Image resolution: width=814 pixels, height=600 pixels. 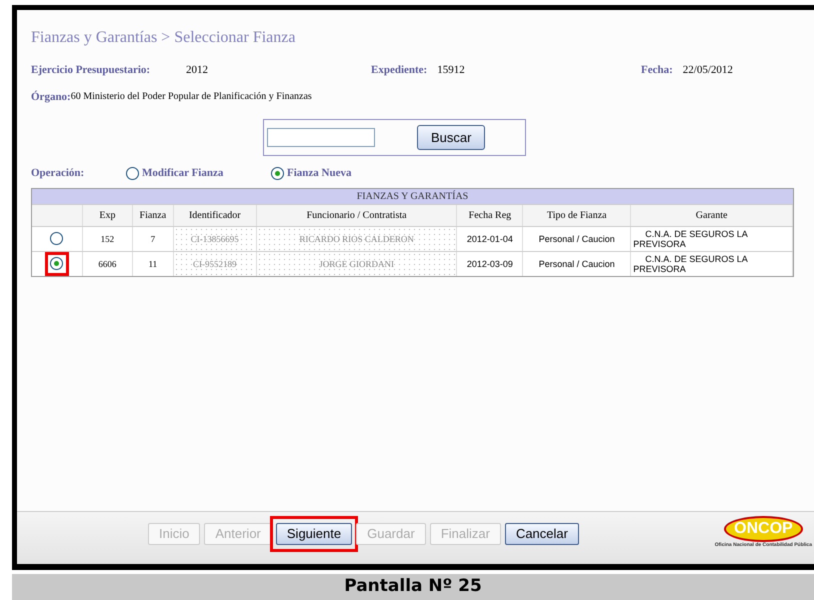 I want to click on table-cell: 6606, so click(x=107, y=264).